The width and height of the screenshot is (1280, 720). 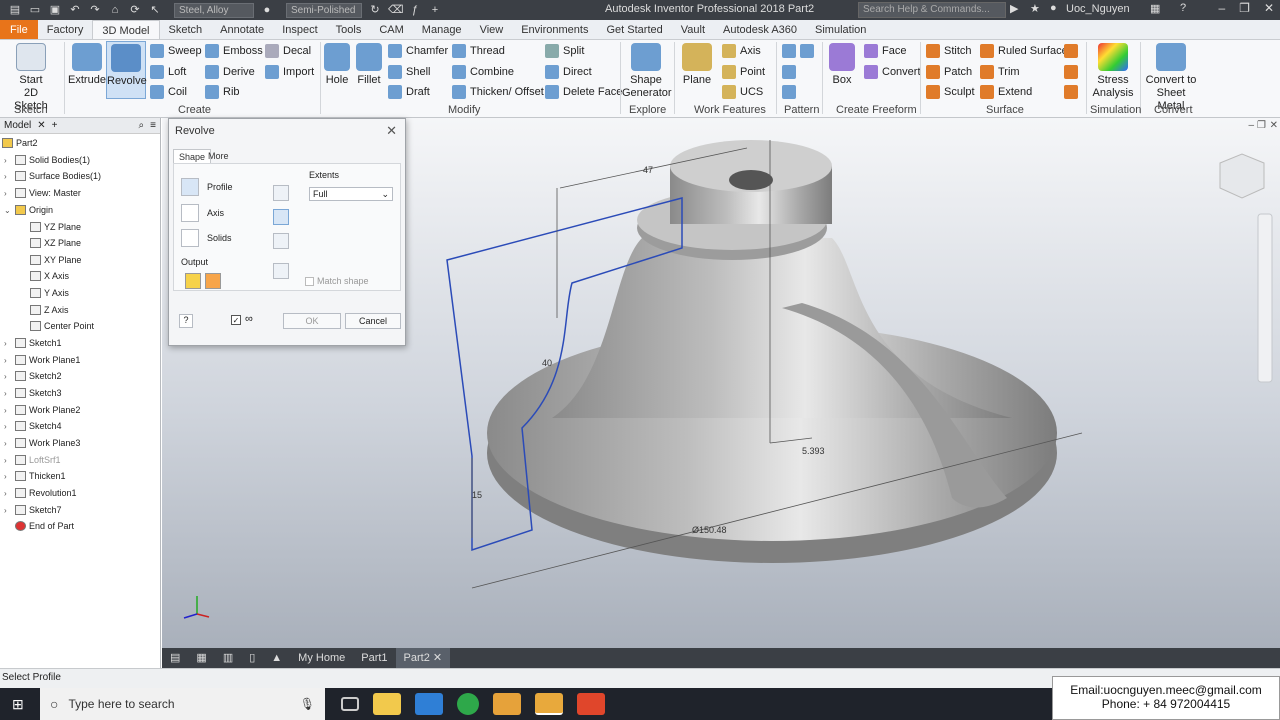 I want to click on operation-intersect-icon, so click(x=281, y=241).